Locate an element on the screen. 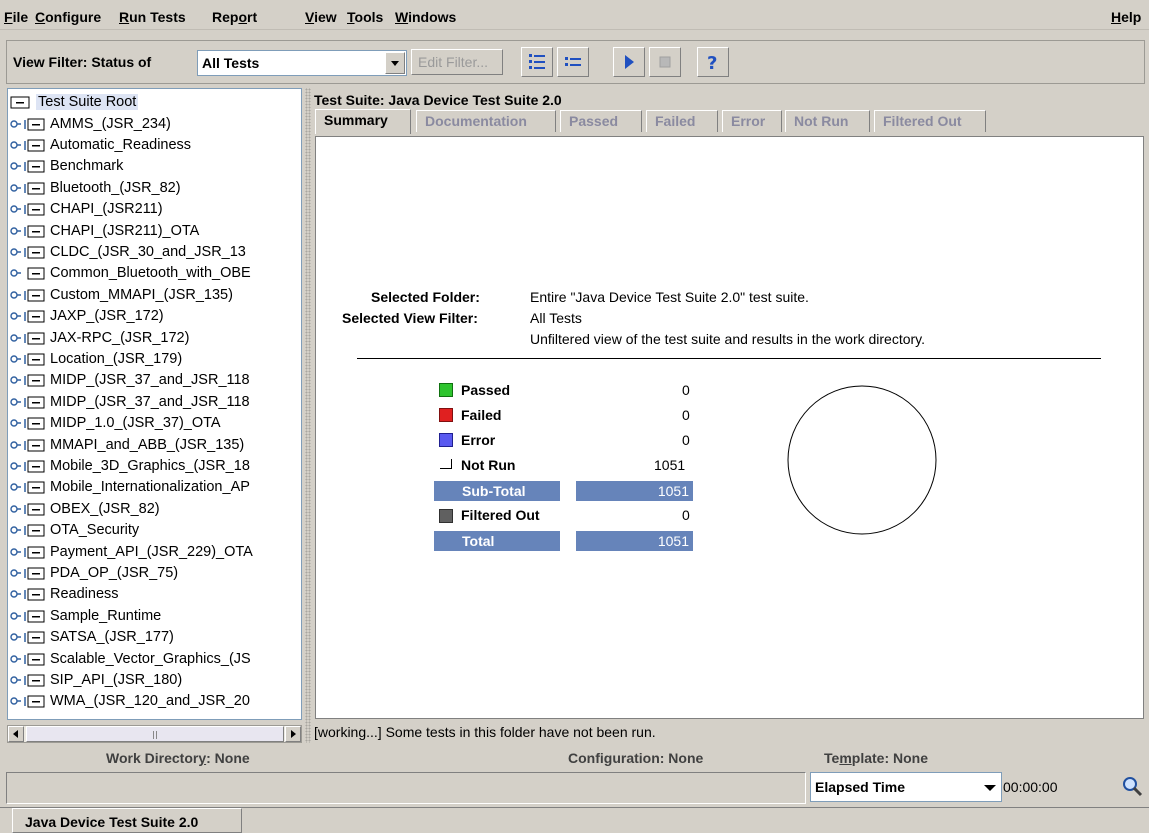 The image size is (1149, 833). tree-item: PDA_OP_(JSR_75) is located at coordinates (94, 572).